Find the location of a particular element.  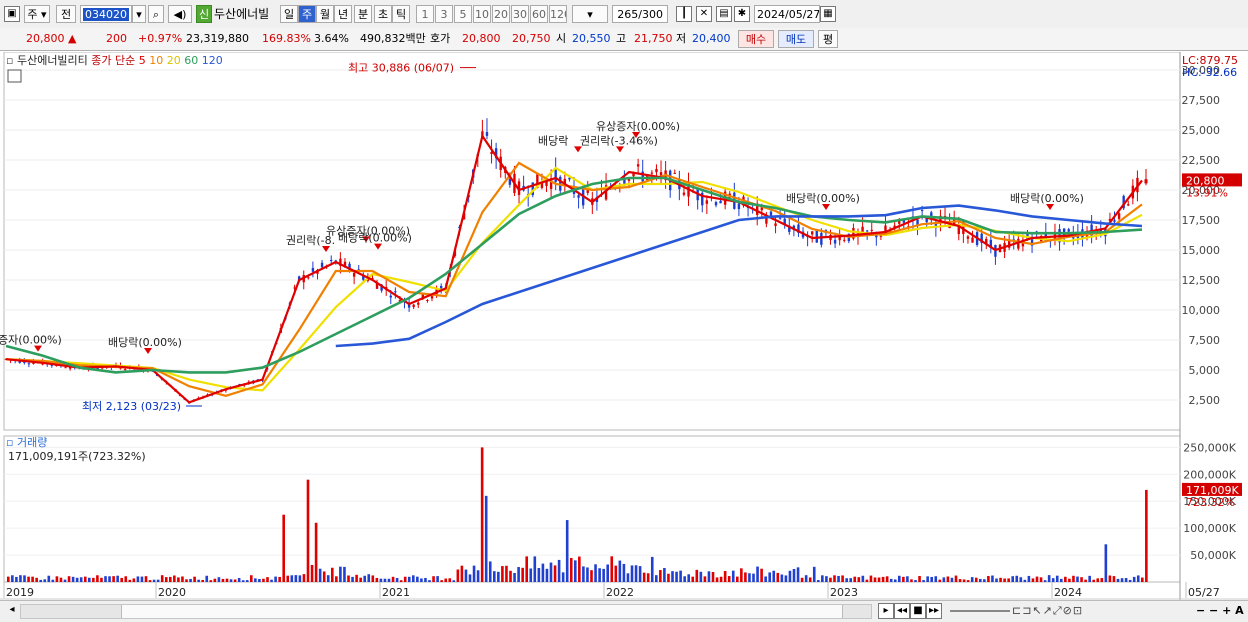

interval-dropdown: ▾ is located at coordinates (590, 14).